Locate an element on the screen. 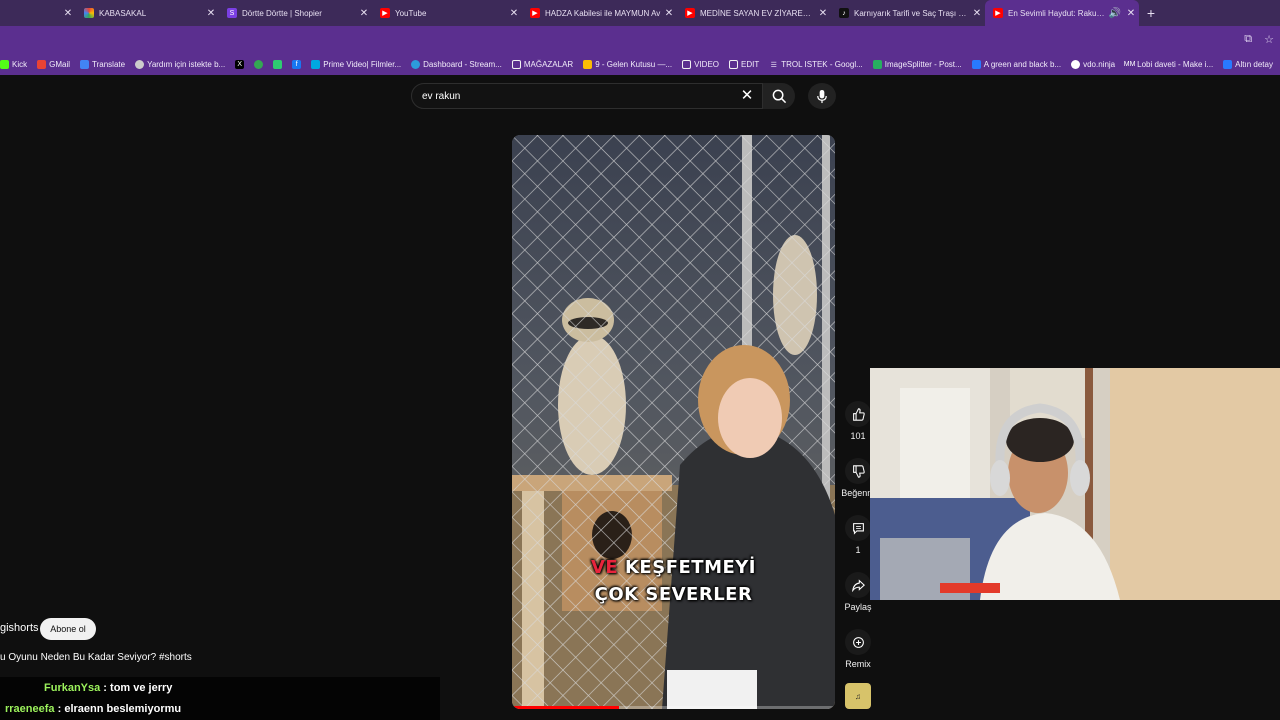  sound-thumbnail: ♫ is located at coordinates (858, 698).